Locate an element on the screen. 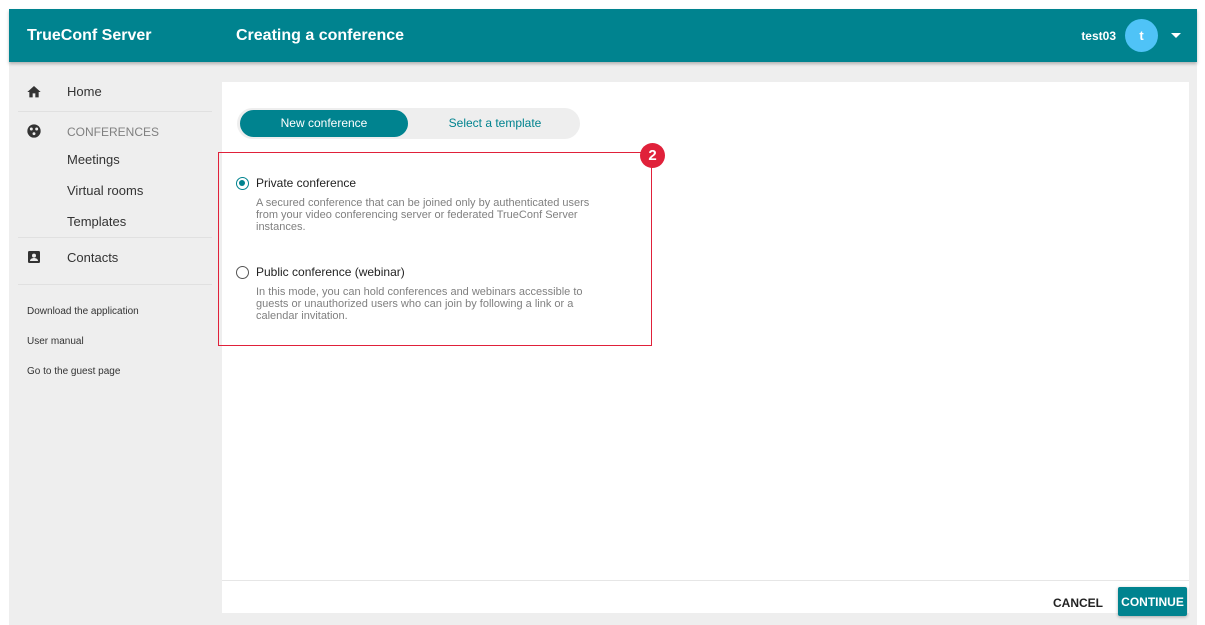 The image size is (1205, 625). user-menu: test03 t is located at coordinates (1131, 35).